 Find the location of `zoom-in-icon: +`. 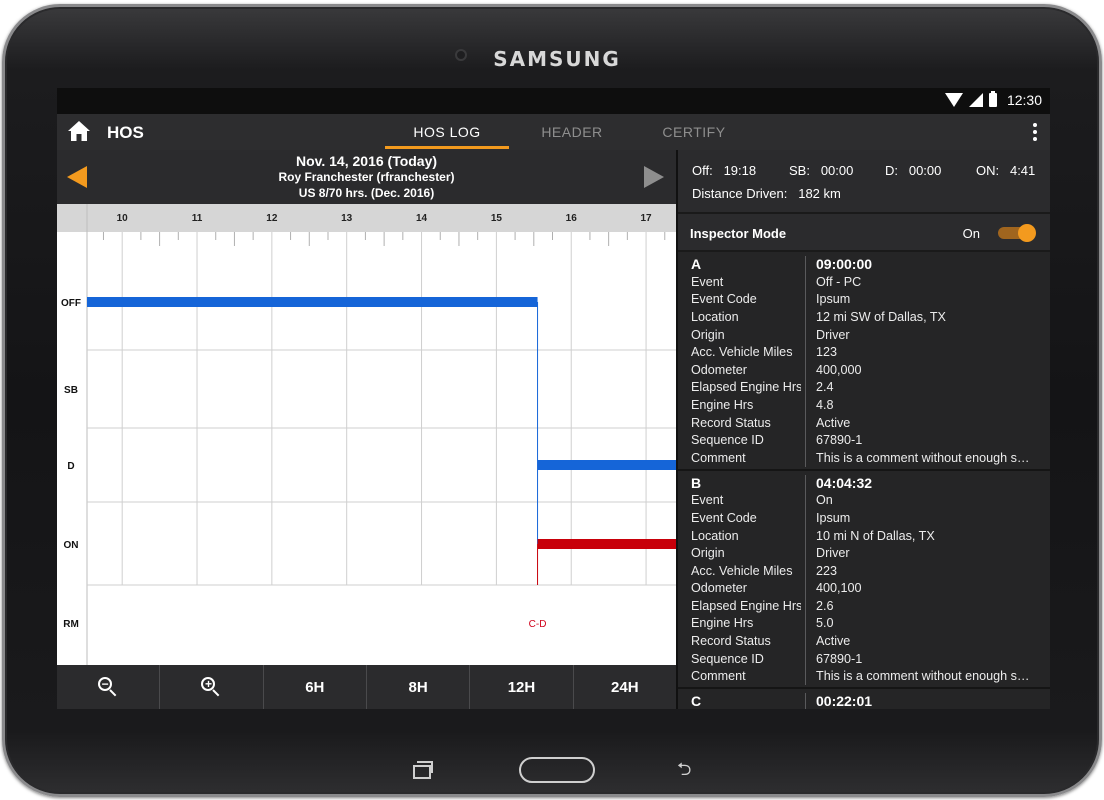

zoom-in-icon: + is located at coordinates (211, 687).